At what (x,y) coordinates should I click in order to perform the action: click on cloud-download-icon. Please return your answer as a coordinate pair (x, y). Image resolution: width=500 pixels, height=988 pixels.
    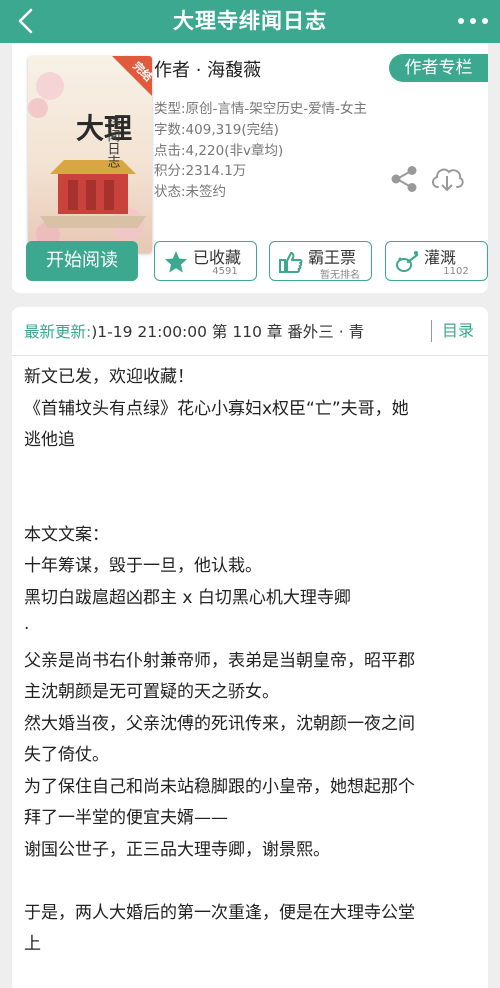
    Looking at the image, I should click on (448, 180).